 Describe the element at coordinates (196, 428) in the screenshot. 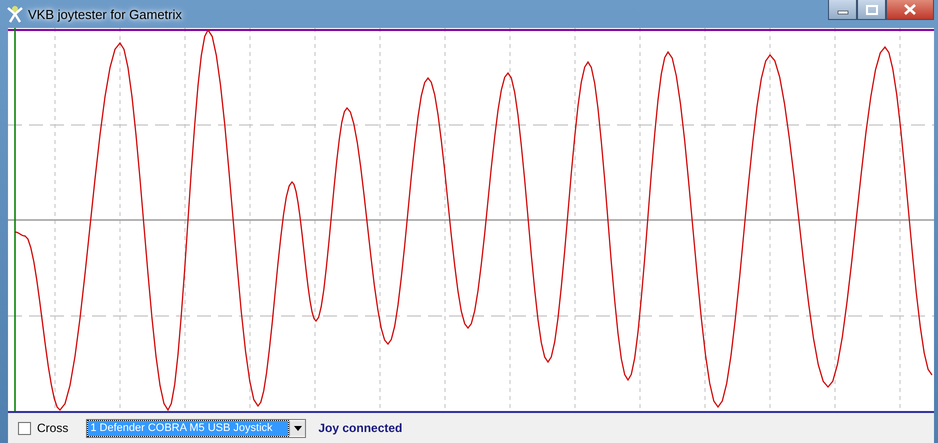

I see `device-dropdown: 1 Defender COBRA M5 USB Joystick` at that location.